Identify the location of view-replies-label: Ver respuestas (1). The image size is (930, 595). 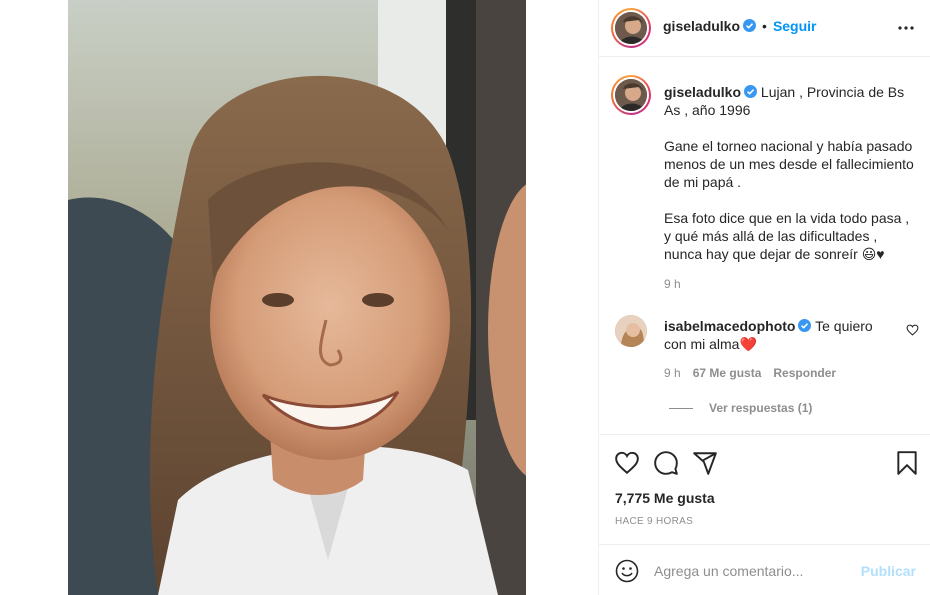
(761, 408).